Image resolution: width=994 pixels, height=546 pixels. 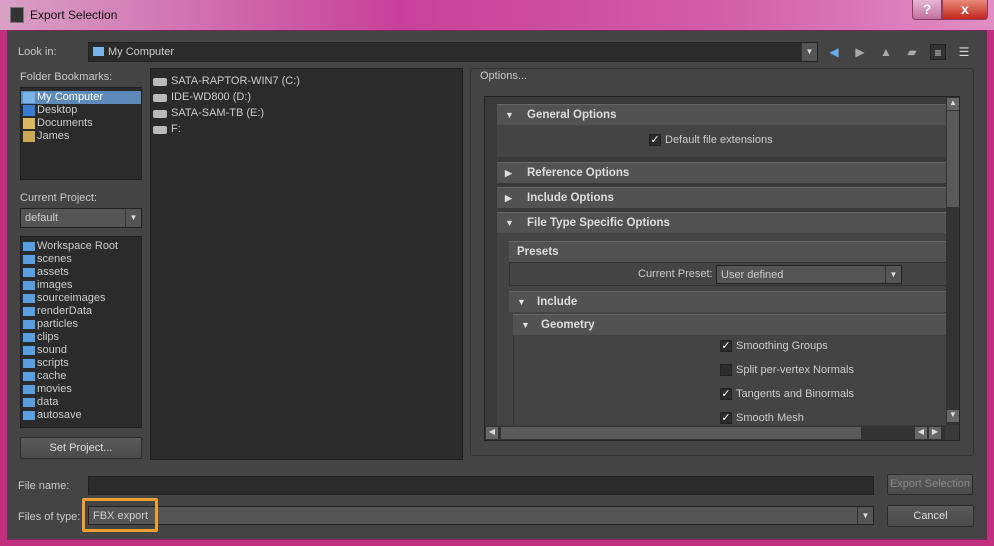 What do you see at coordinates (53, 136) in the screenshot?
I see `bookmark-label: James` at bounding box center [53, 136].